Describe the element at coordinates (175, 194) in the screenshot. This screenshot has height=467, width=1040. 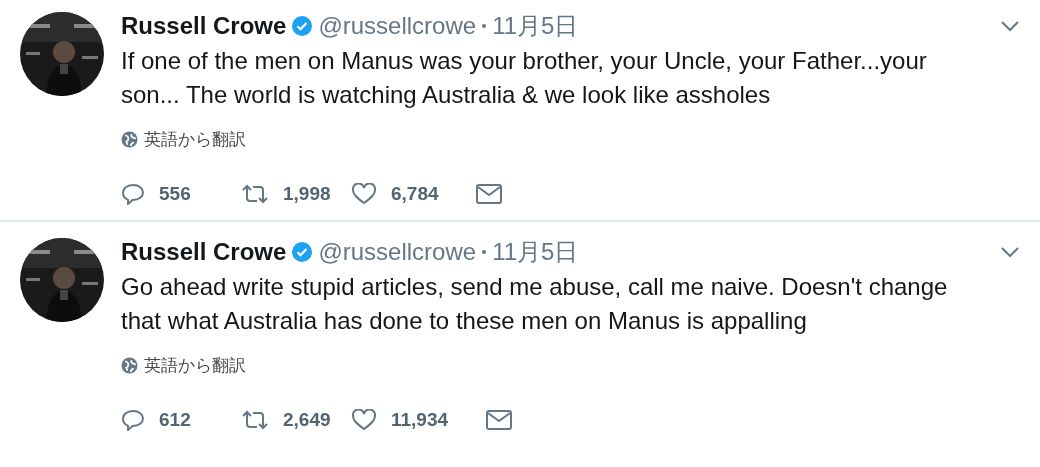
I see `reply-count: 556` at that location.